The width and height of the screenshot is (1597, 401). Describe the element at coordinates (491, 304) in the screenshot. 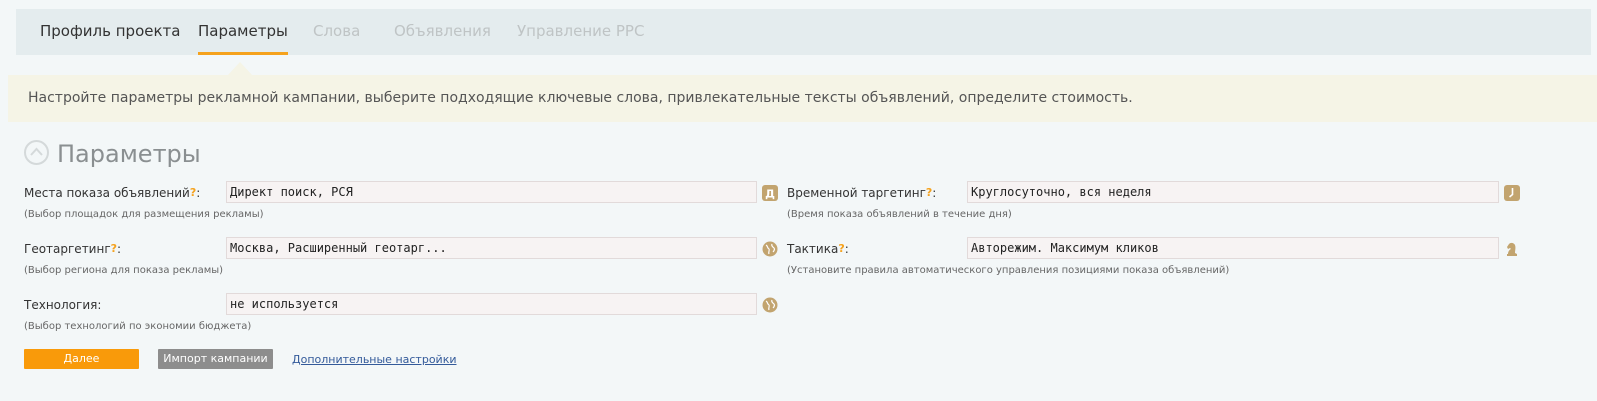

I see `technology-field: не используется` at that location.